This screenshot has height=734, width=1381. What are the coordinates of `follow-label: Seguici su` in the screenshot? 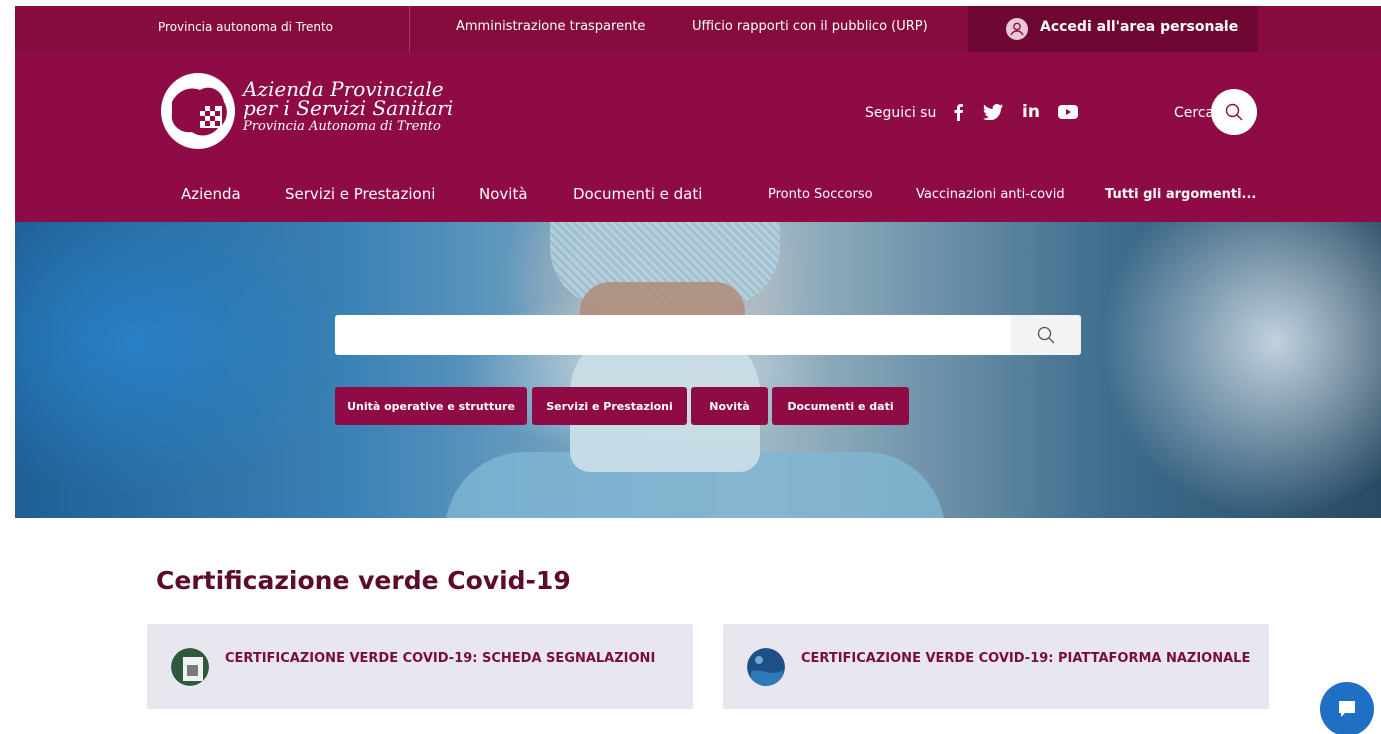 It's located at (901, 113).